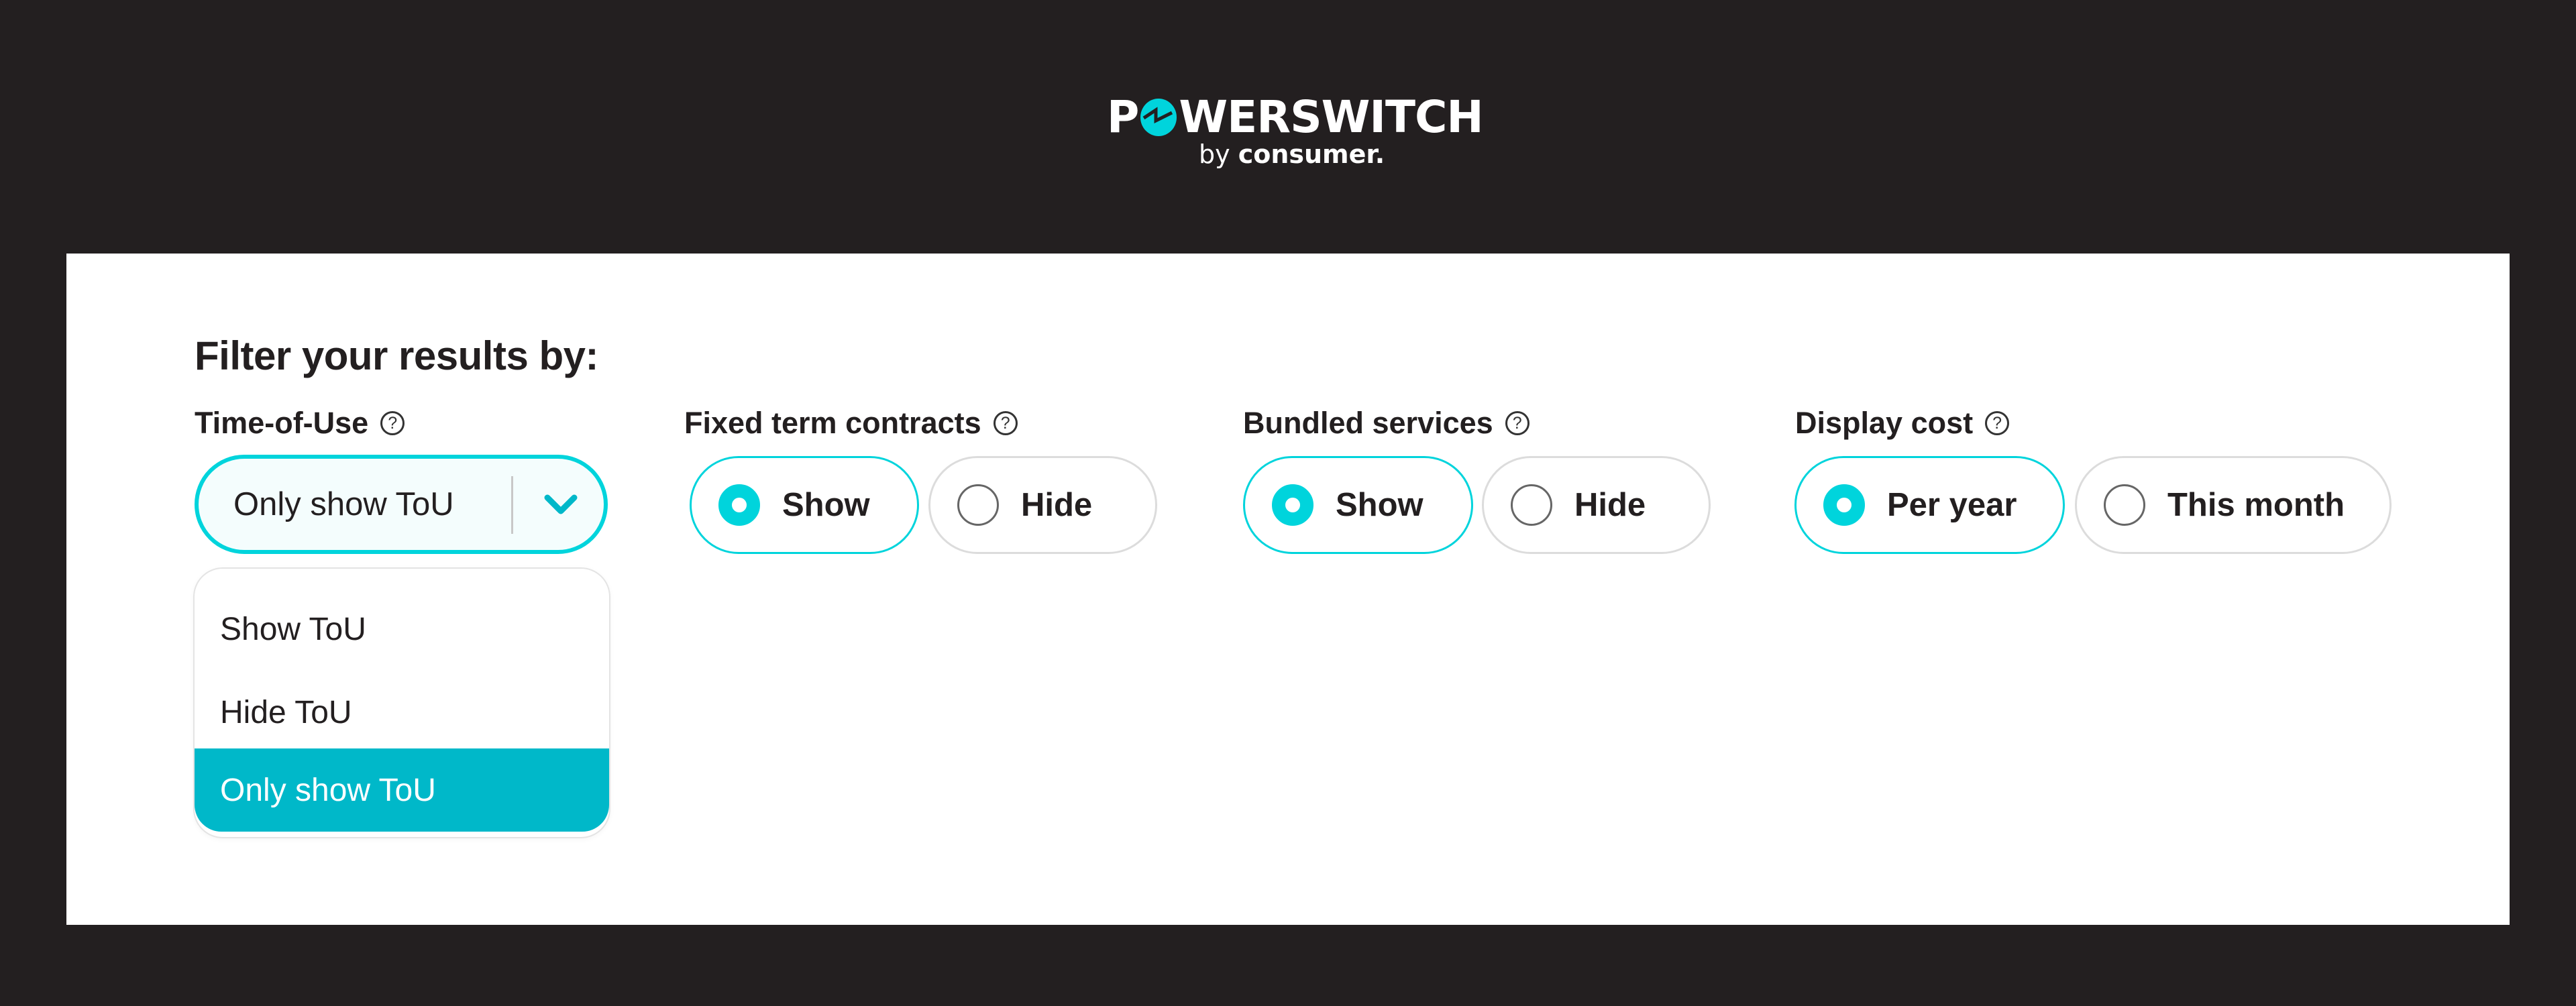  What do you see at coordinates (1517, 423) in the screenshot?
I see `bundled-services-help-icon: ?` at bounding box center [1517, 423].